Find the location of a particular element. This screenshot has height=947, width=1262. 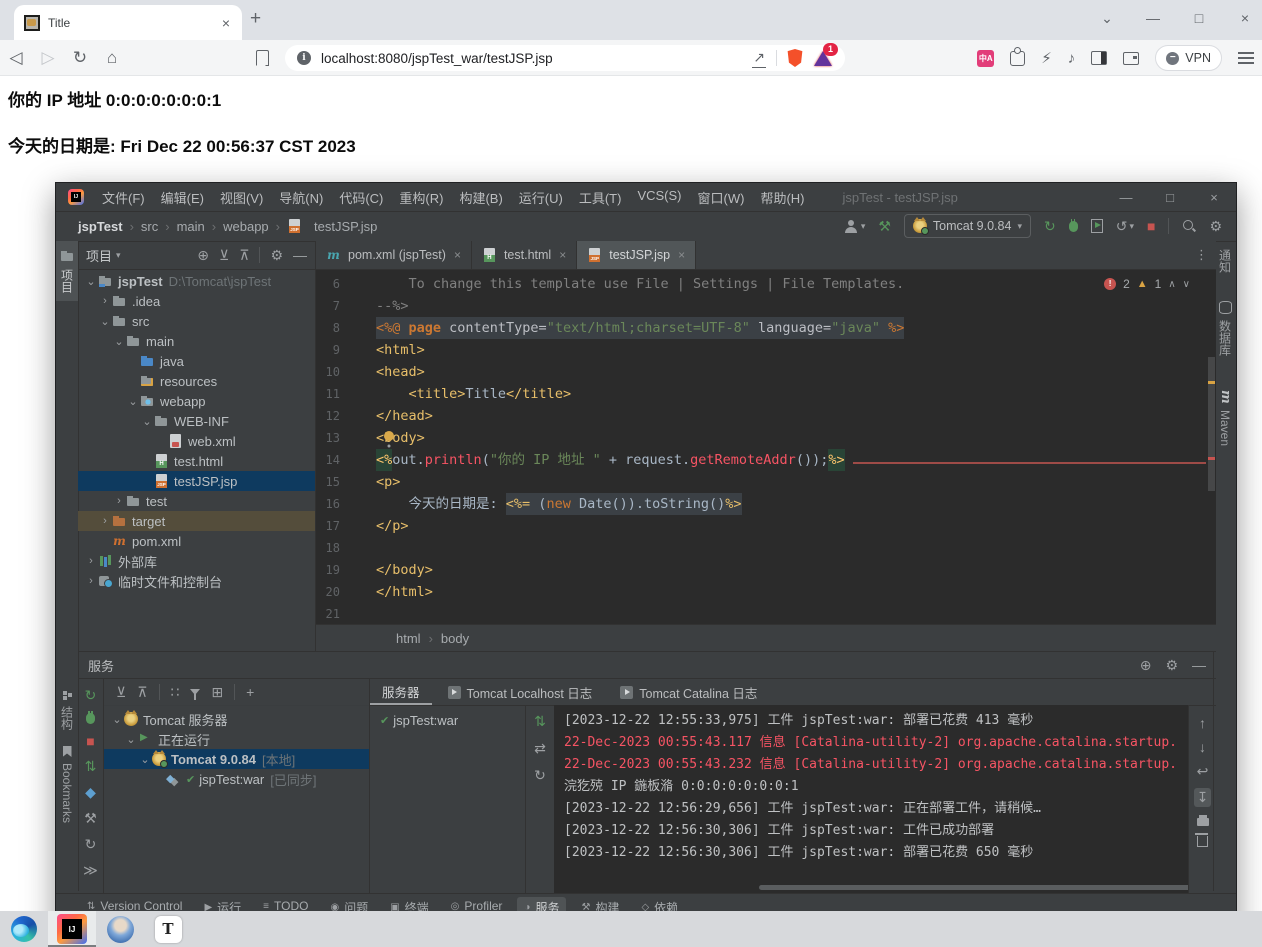

clear-icon is located at coordinates (1201, 840).